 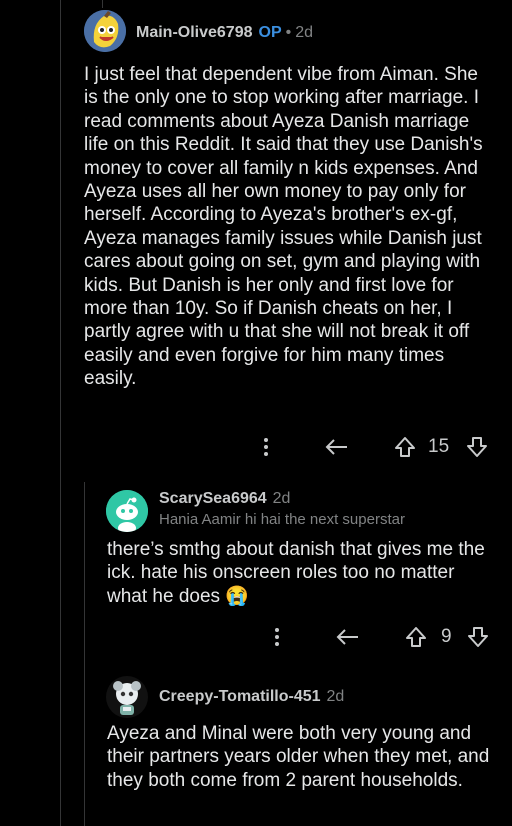 I want to click on vote-count: 9, so click(x=446, y=636).